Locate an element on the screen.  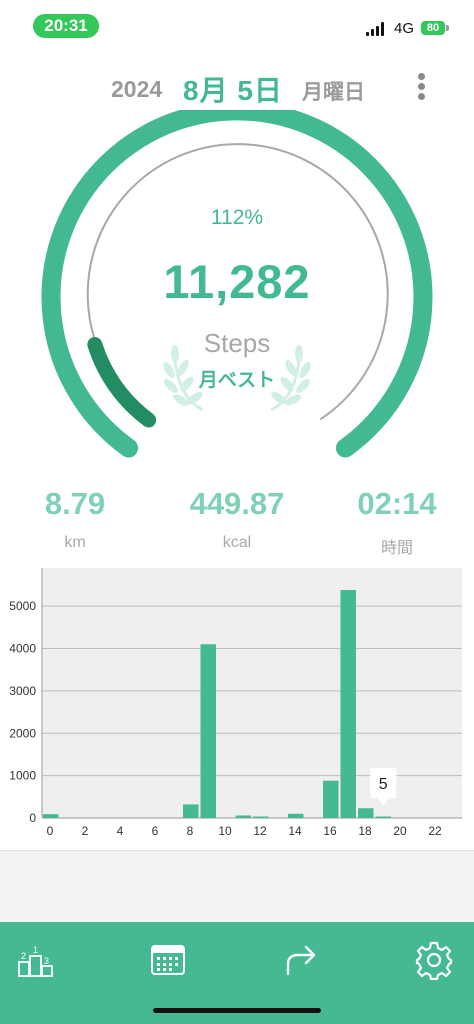
share-icon is located at coordinates (302, 960).